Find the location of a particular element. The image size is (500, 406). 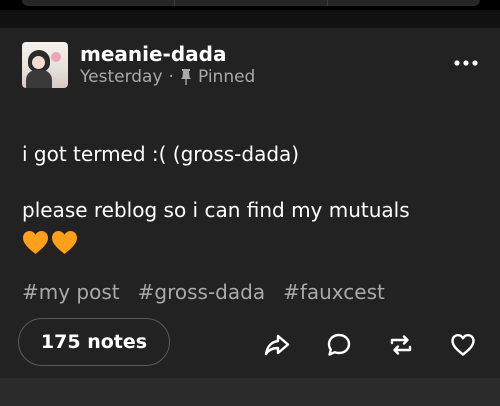

reply-icon is located at coordinates (339, 345).